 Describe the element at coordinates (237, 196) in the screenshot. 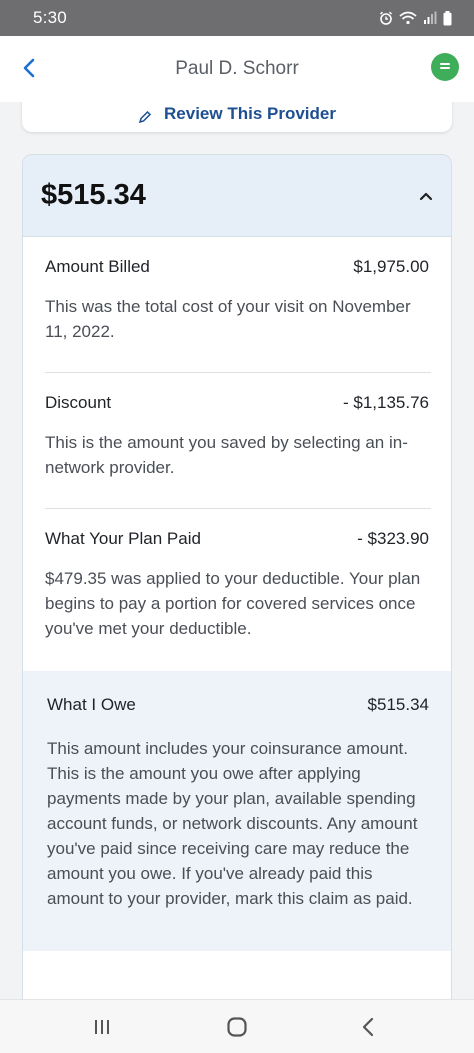

I see `claim-summary-header: $515.34` at that location.